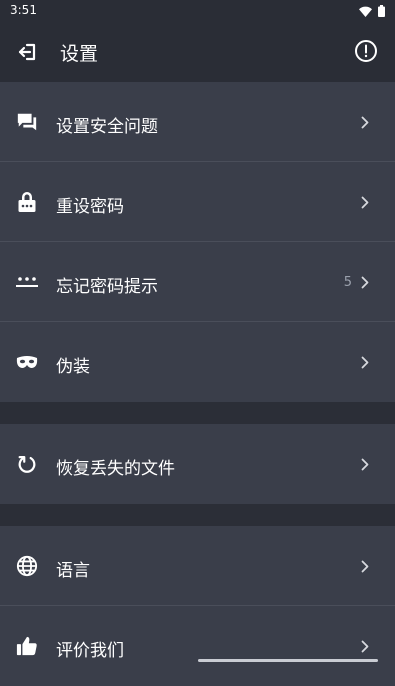  What do you see at coordinates (197, 646) in the screenshot?
I see `settings-item-rate-us: 评价我们` at bounding box center [197, 646].